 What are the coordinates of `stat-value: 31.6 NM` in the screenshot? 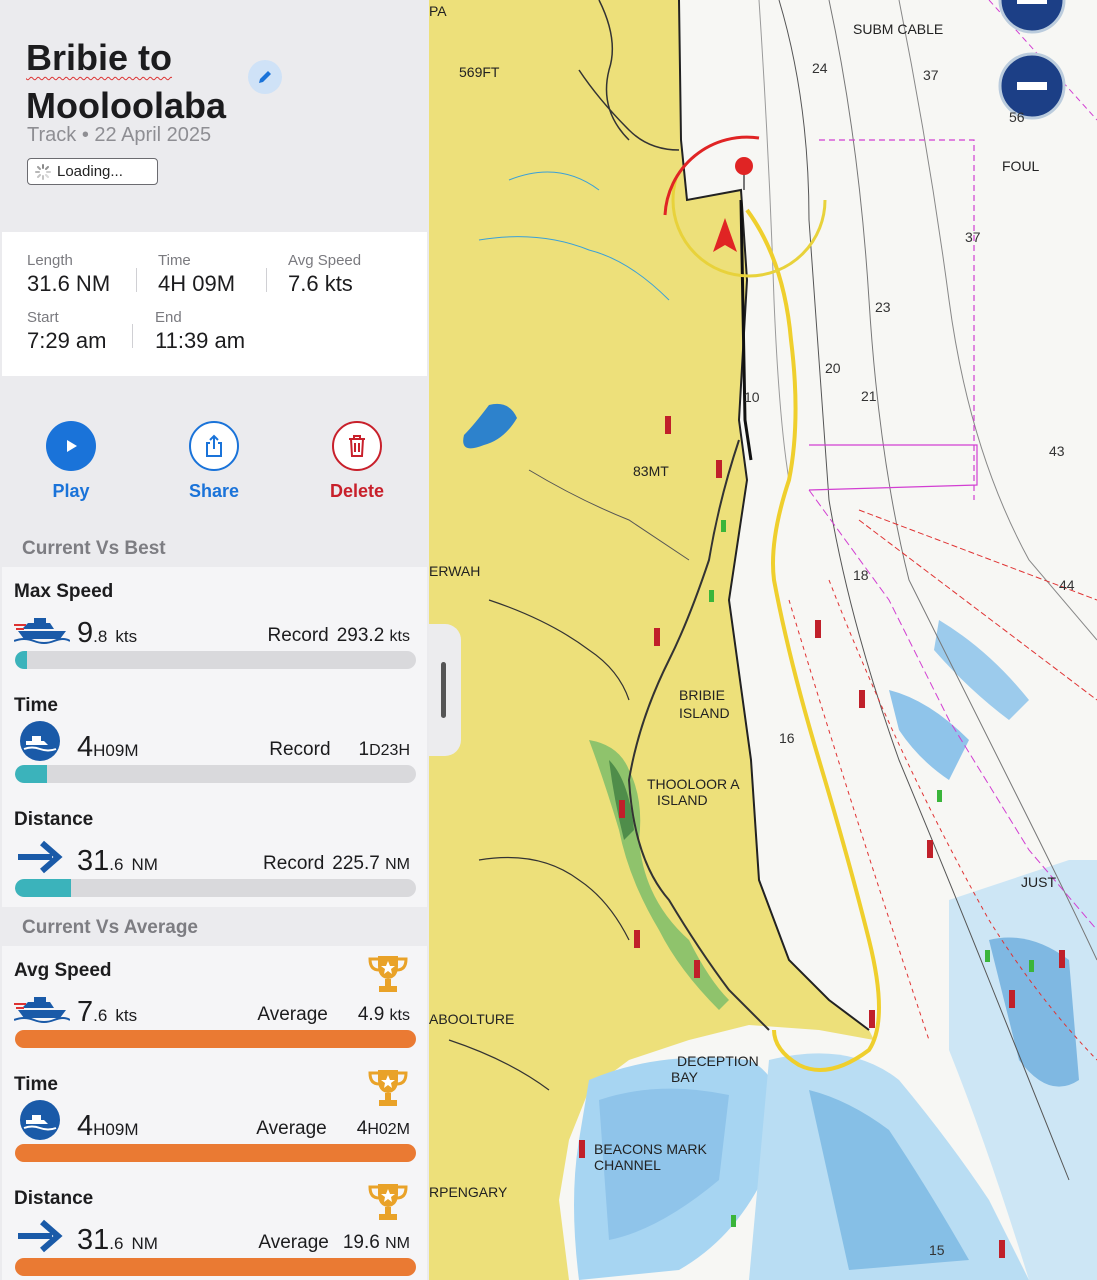 It's located at (69, 283).